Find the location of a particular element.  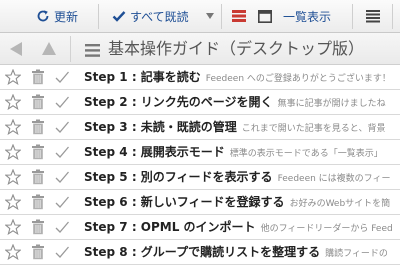

entry-snippet: 標準の表示モードである「一覧表示」 is located at coordinates (306, 154).